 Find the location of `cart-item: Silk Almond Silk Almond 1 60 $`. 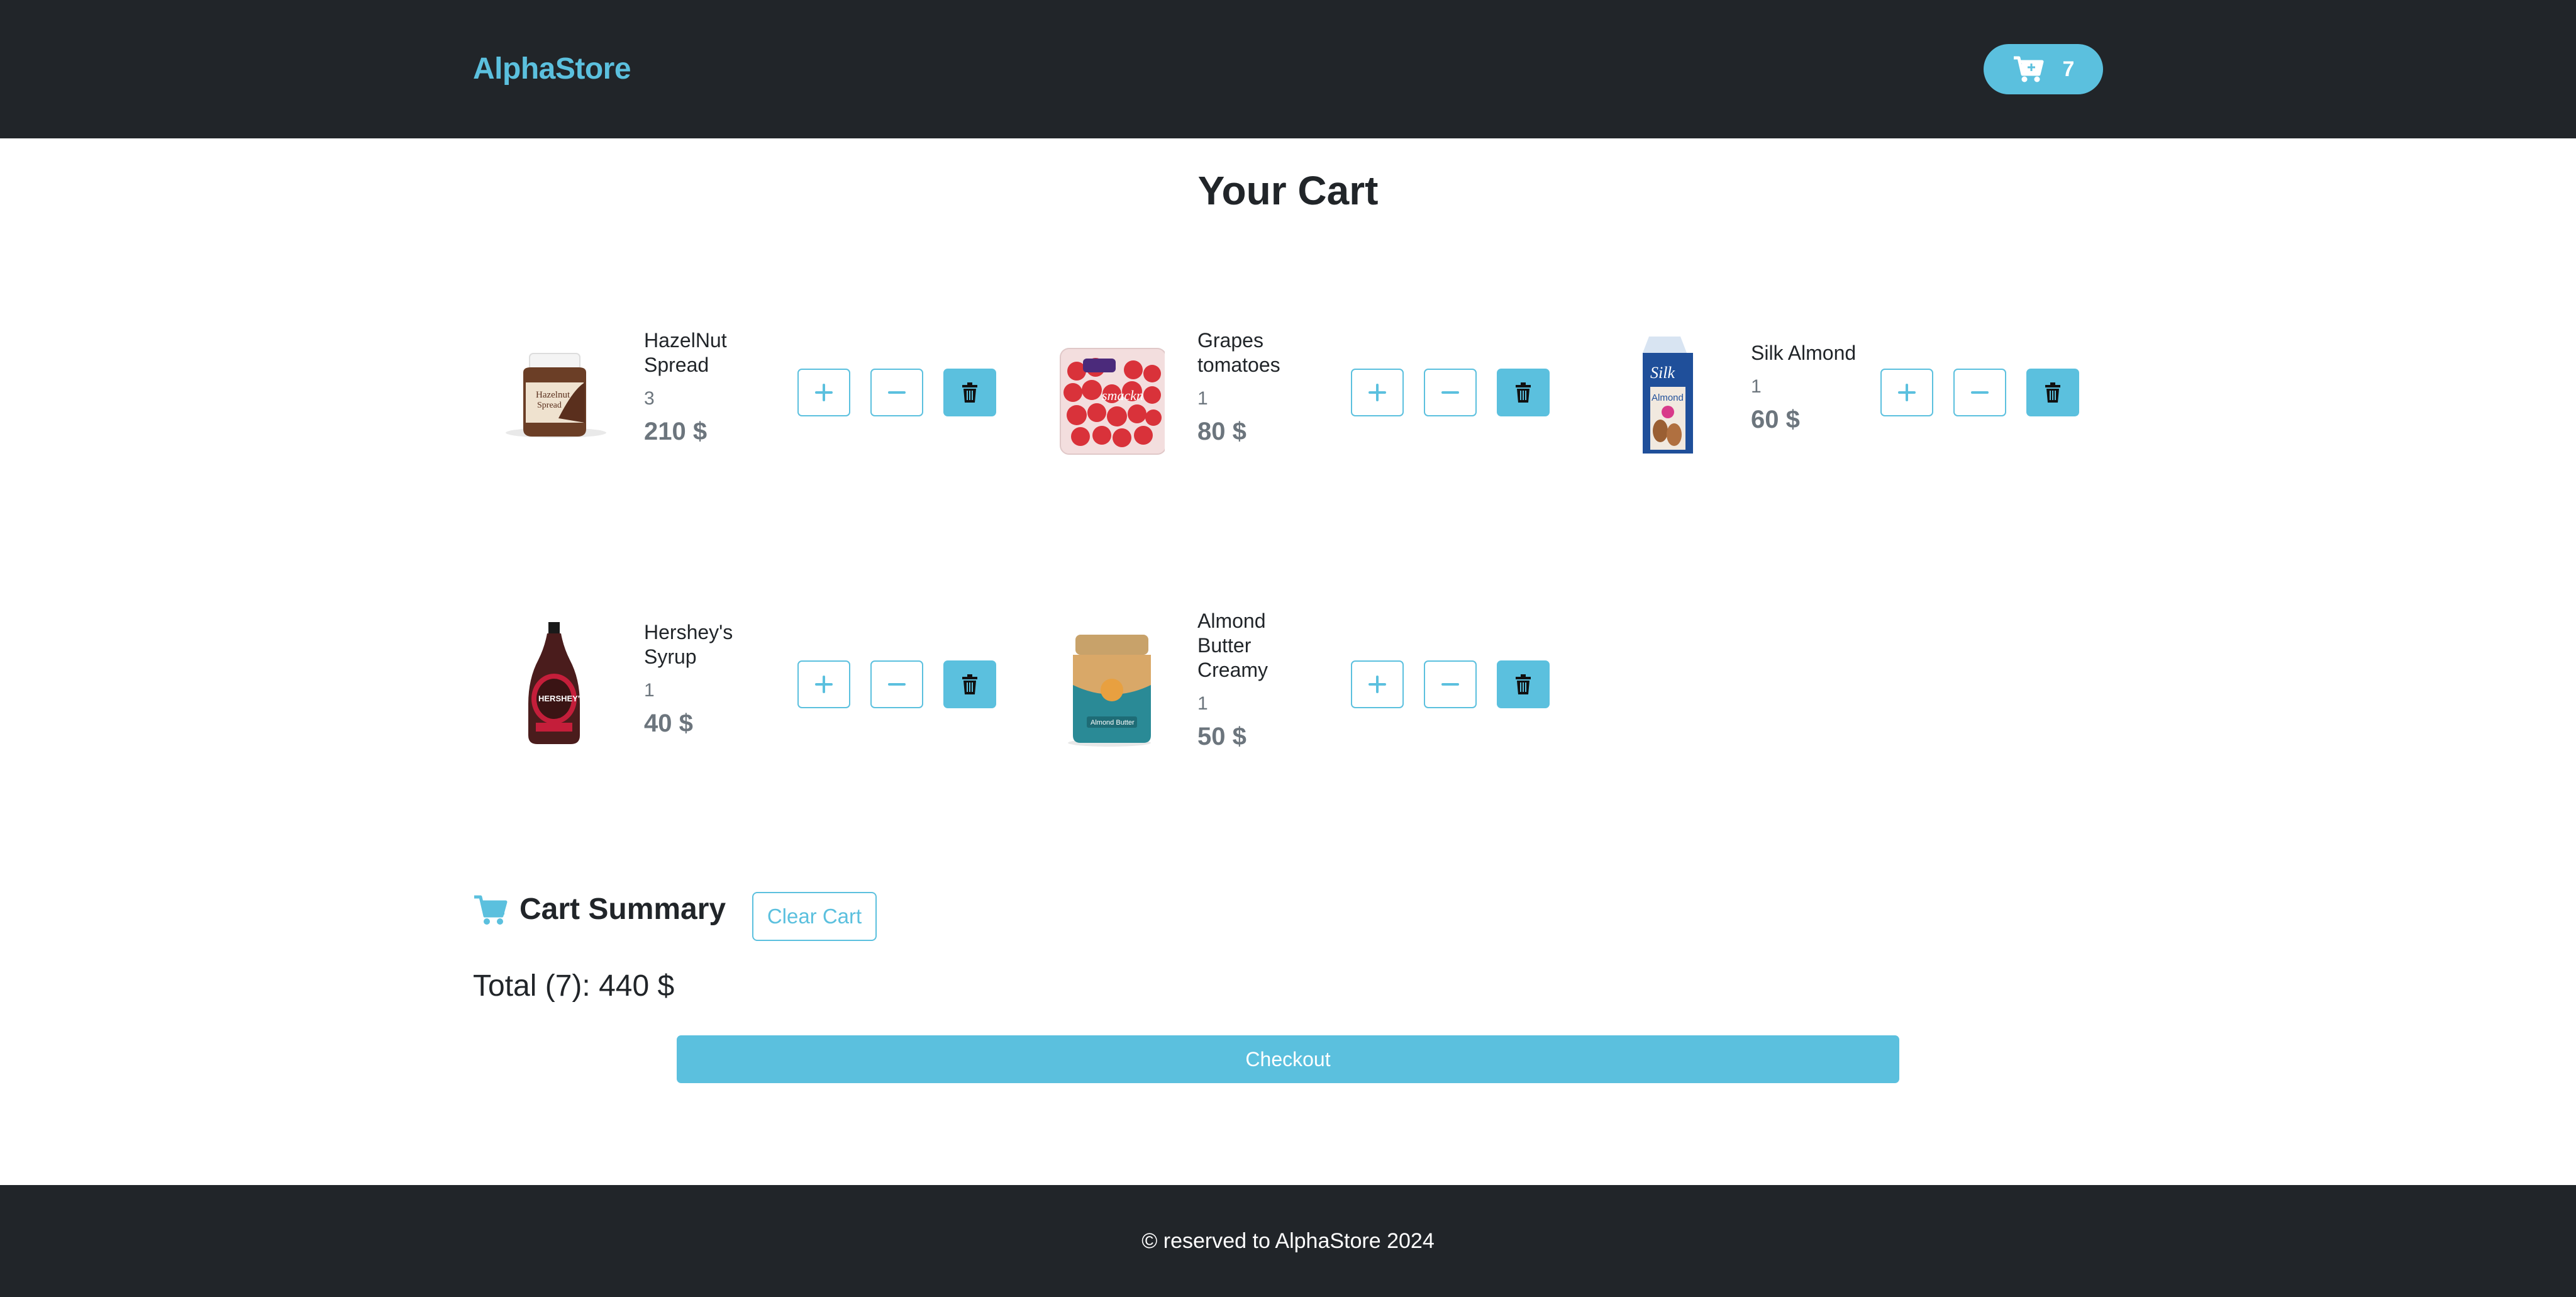

cart-item: Silk Almond Silk Almond 1 60 $ is located at coordinates (1850, 377).